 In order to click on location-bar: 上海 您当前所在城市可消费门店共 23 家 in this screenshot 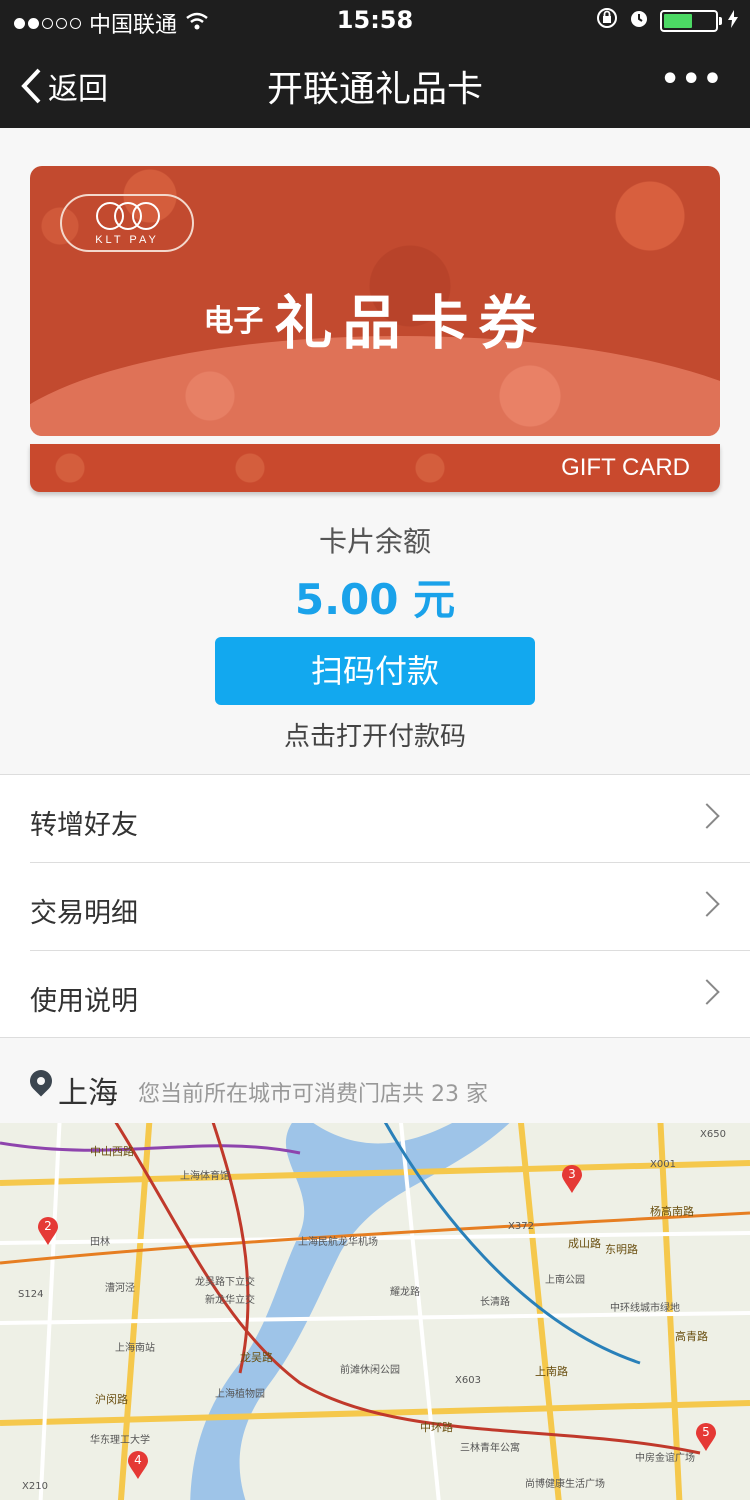, I will do `click(375, 1081)`.